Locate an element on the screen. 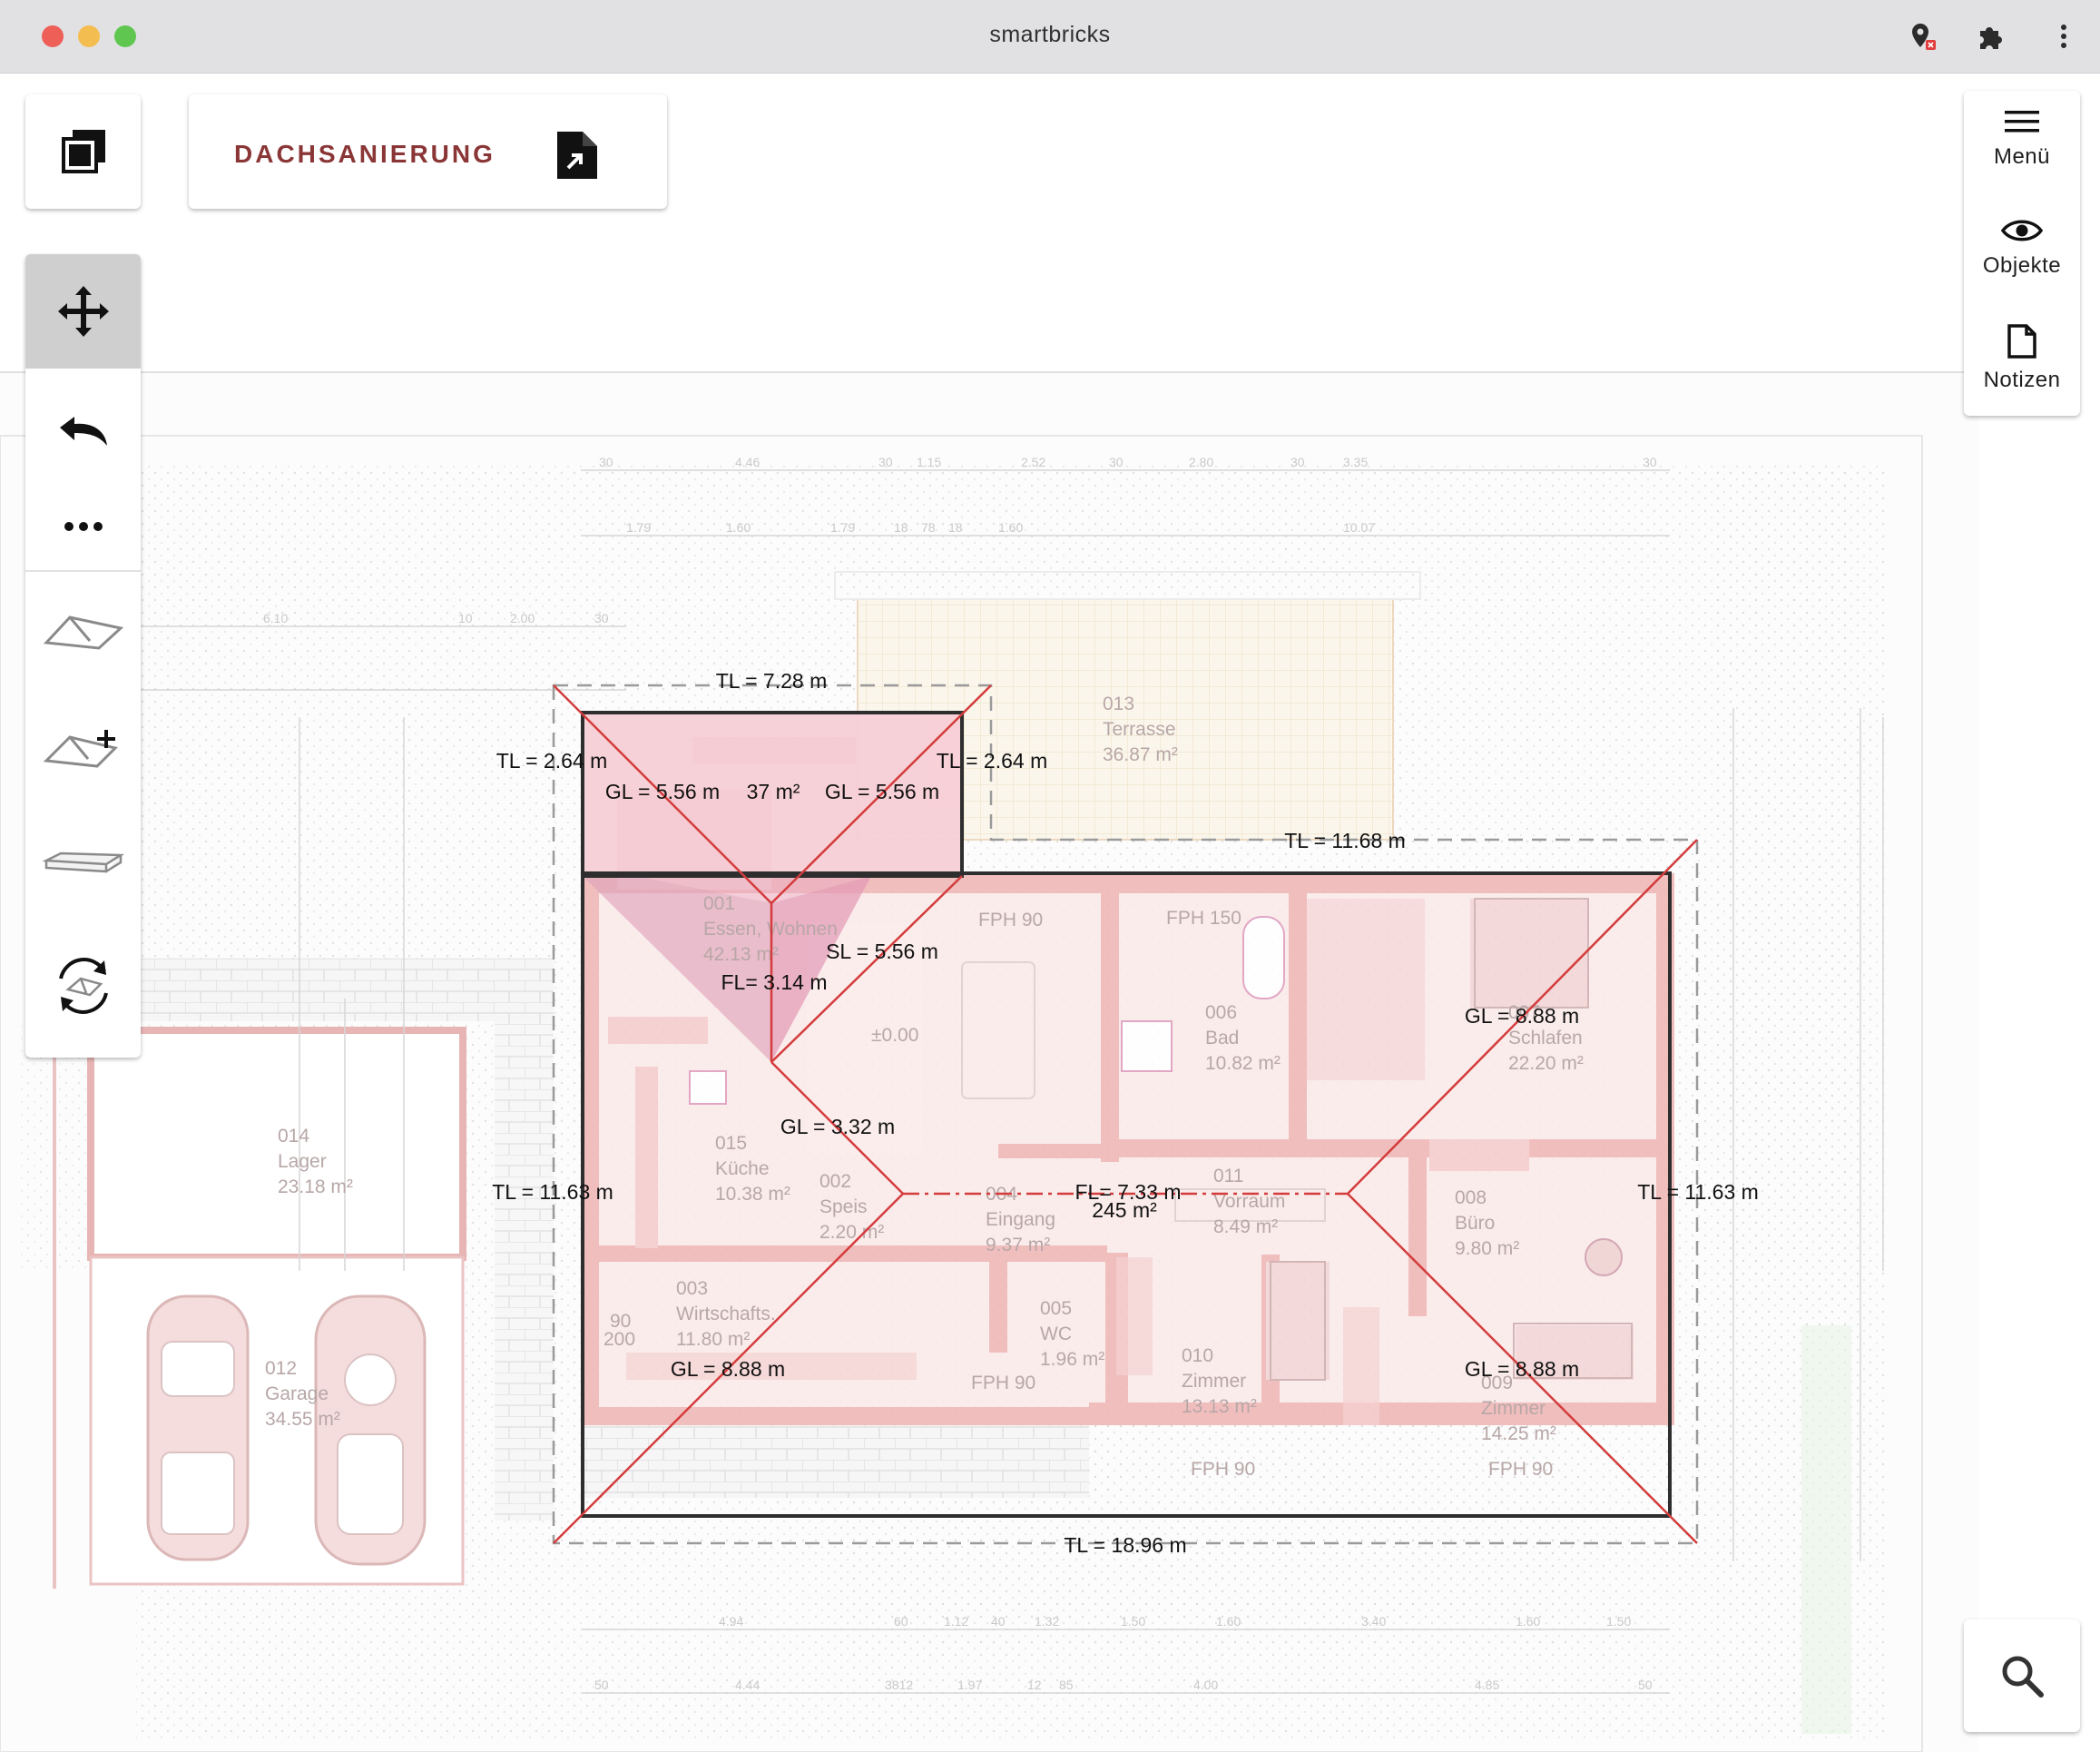 The width and height of the screenshot is (2100, 1752). dim-bottom-1: 60 is located at coordinates (901, 1621).